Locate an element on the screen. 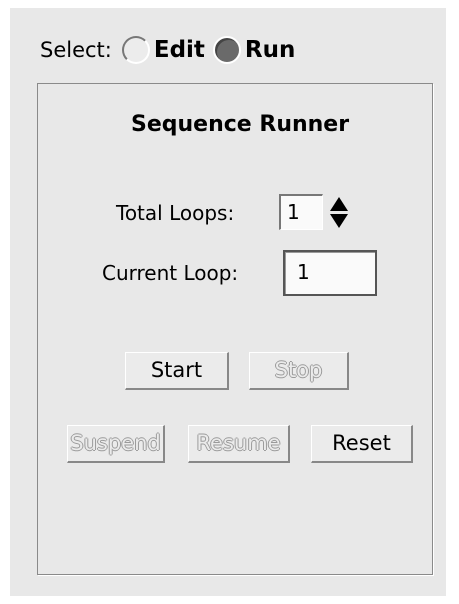  reset-button: Reset is located at coordinates (362, 444).